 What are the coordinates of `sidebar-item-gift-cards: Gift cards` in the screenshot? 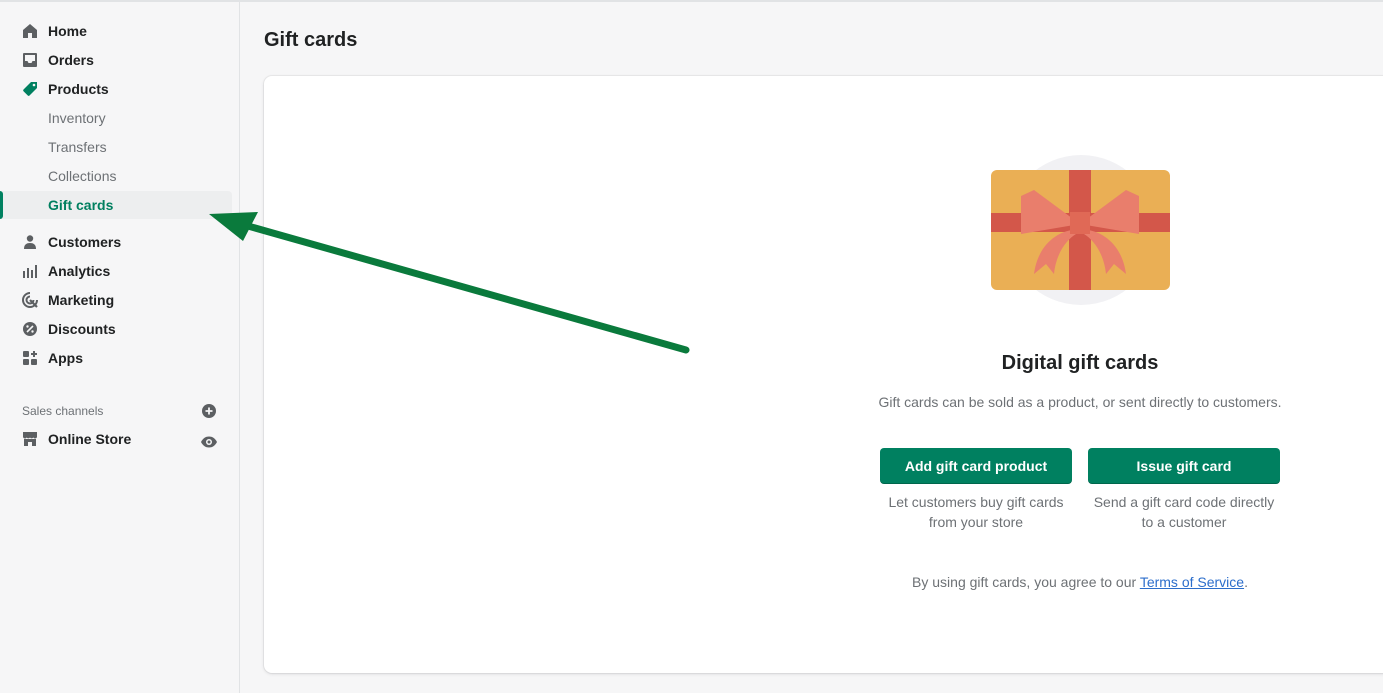 It's located at (116, 205).